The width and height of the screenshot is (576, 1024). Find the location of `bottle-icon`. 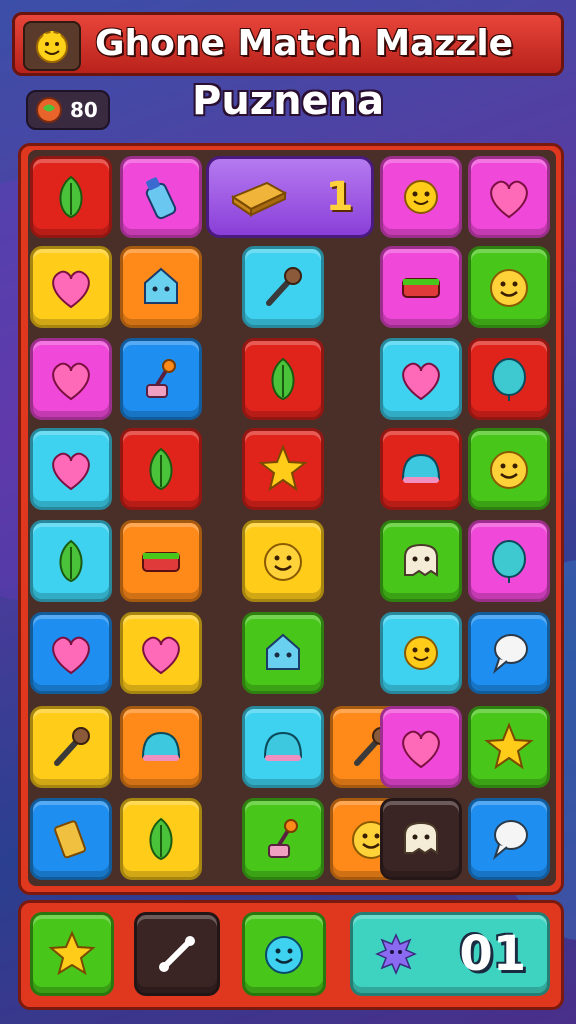

bottle-icon is located at coordinates (161, 198).